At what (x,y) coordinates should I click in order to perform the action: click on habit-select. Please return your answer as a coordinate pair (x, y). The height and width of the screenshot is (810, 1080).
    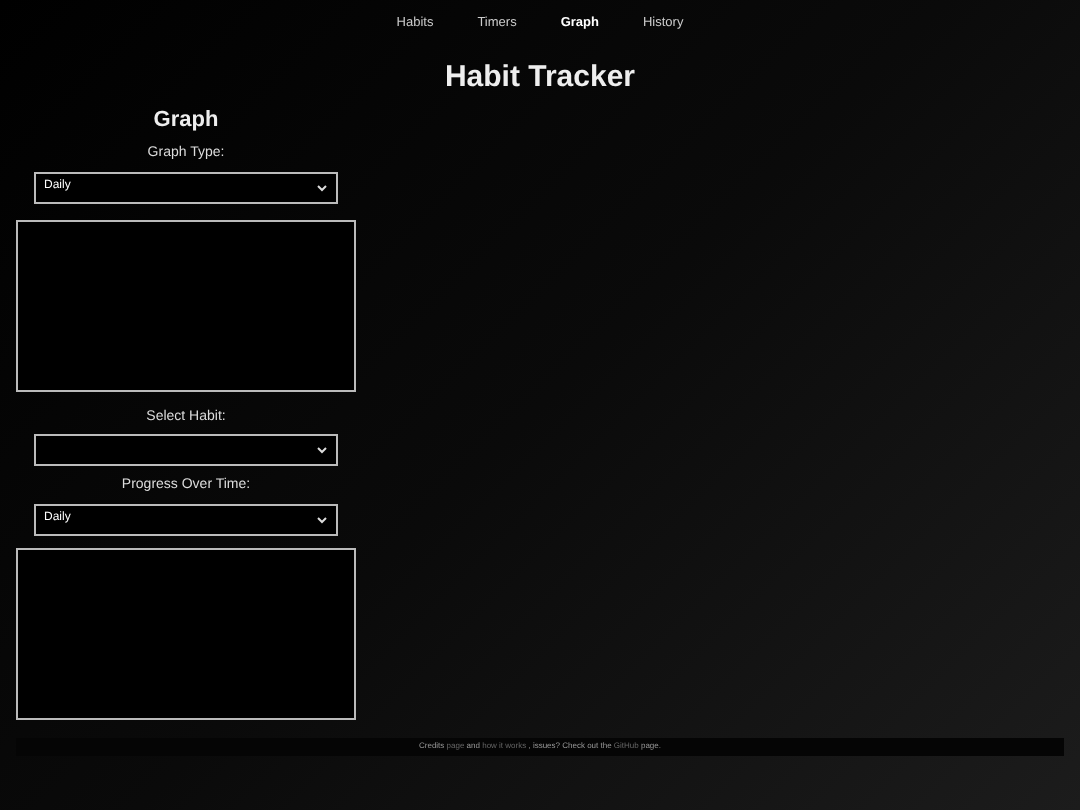
    Looking at the image, I should click on (186, 450).